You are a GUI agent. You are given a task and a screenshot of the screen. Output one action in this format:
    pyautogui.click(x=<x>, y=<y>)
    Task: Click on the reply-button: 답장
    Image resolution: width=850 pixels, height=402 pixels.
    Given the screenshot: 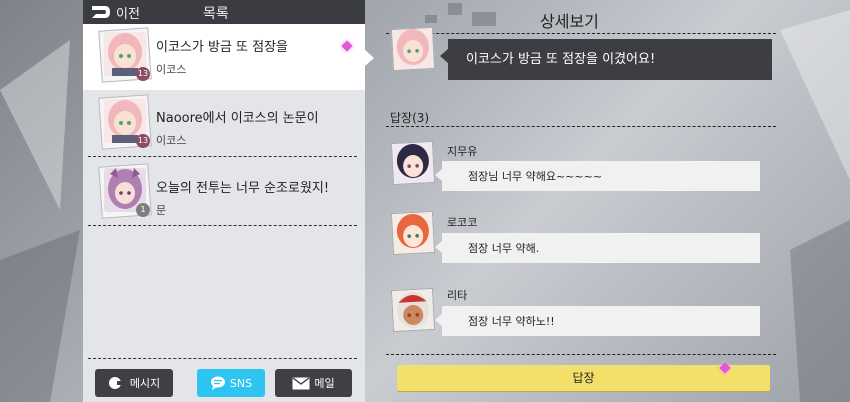 What is the action you would take?
    pyautogui.click(x=583, y=378)
    